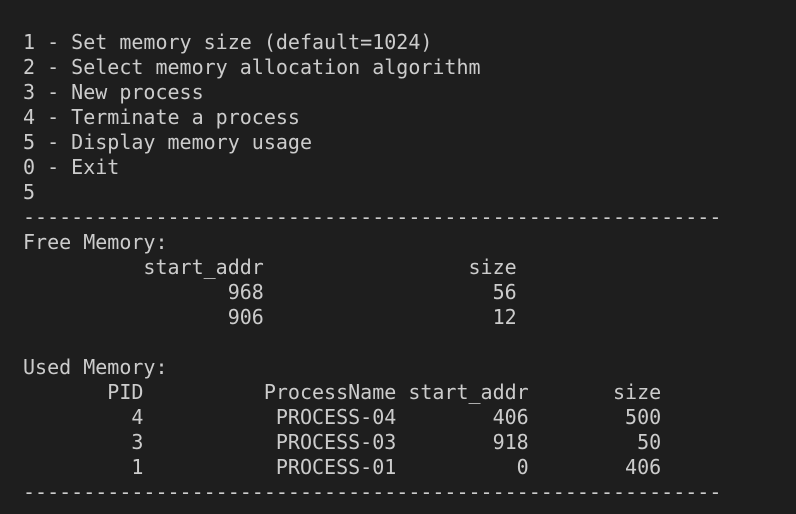  What do you see at coordinates (270, 267) in the screenshot?
I see `free-memory-header-row: start_addr size` at bounding box center [270, 267].